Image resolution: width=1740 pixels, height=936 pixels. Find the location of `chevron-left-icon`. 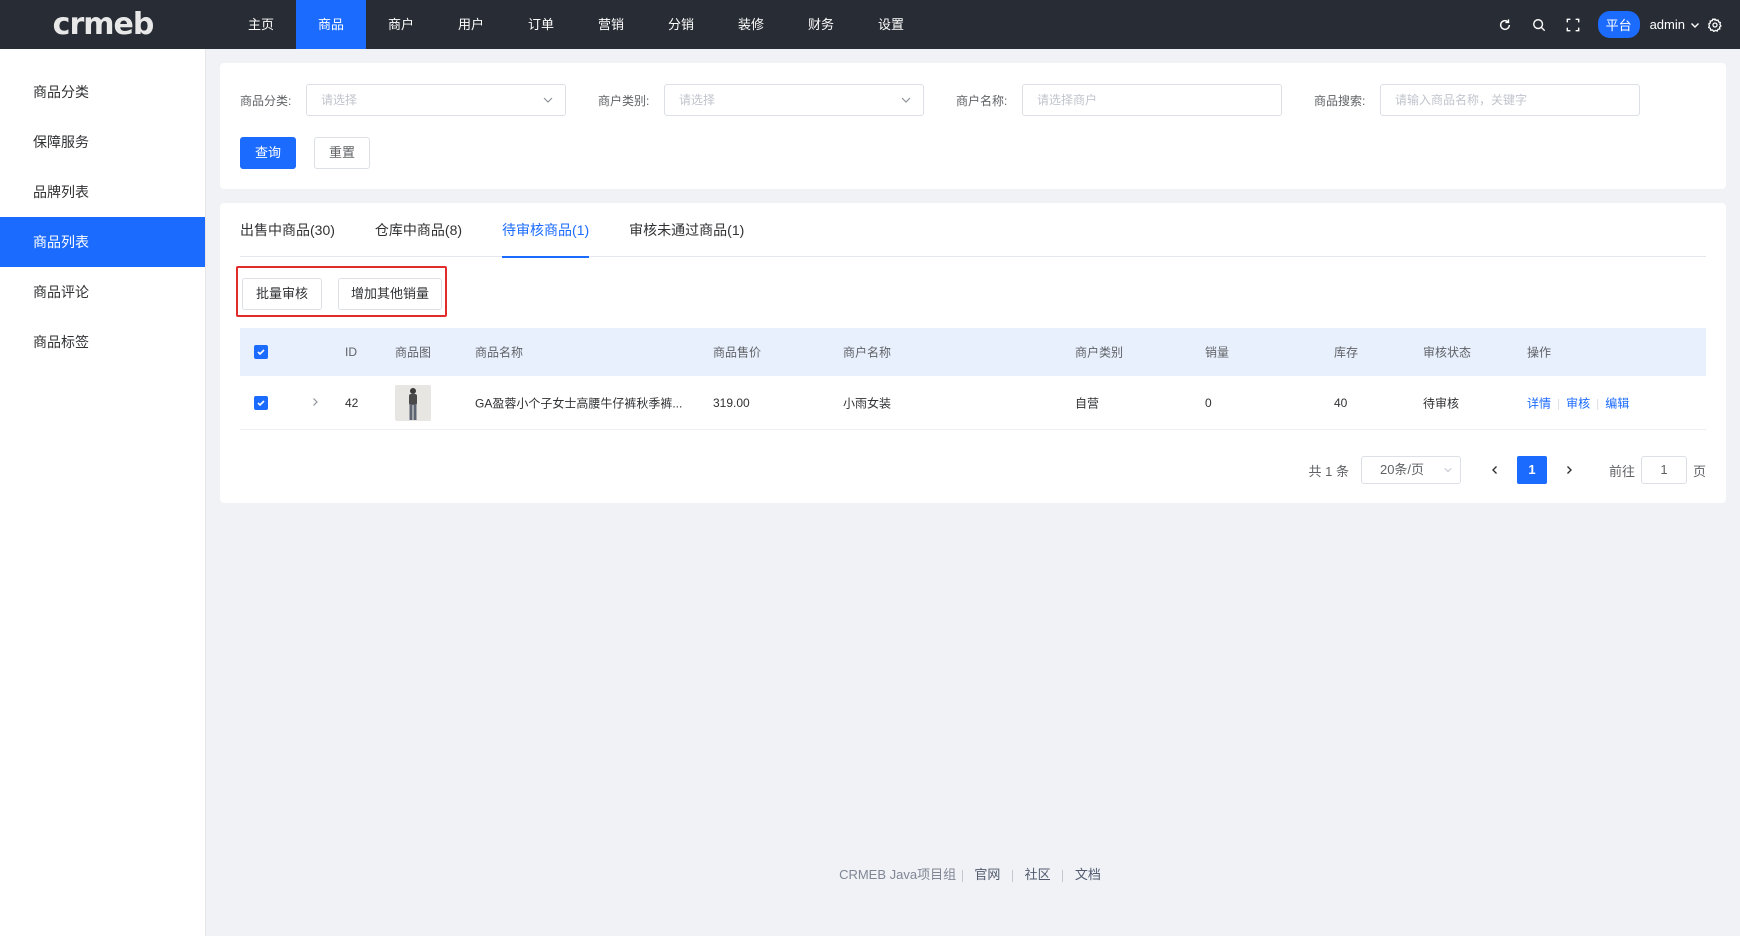

chevron-left-icon is located at coordinates (1494, 470).